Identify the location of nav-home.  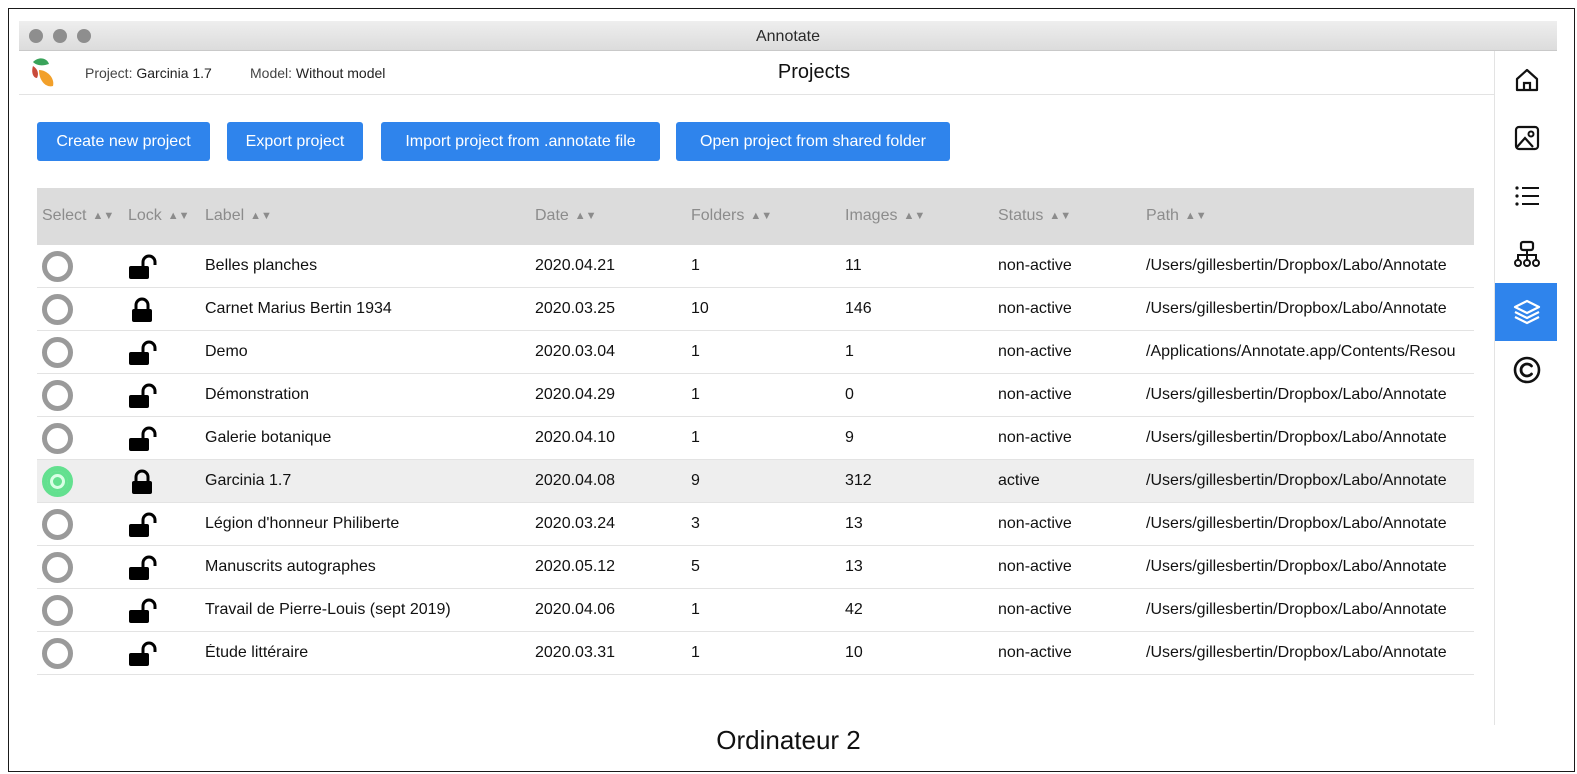
(1526, 80).